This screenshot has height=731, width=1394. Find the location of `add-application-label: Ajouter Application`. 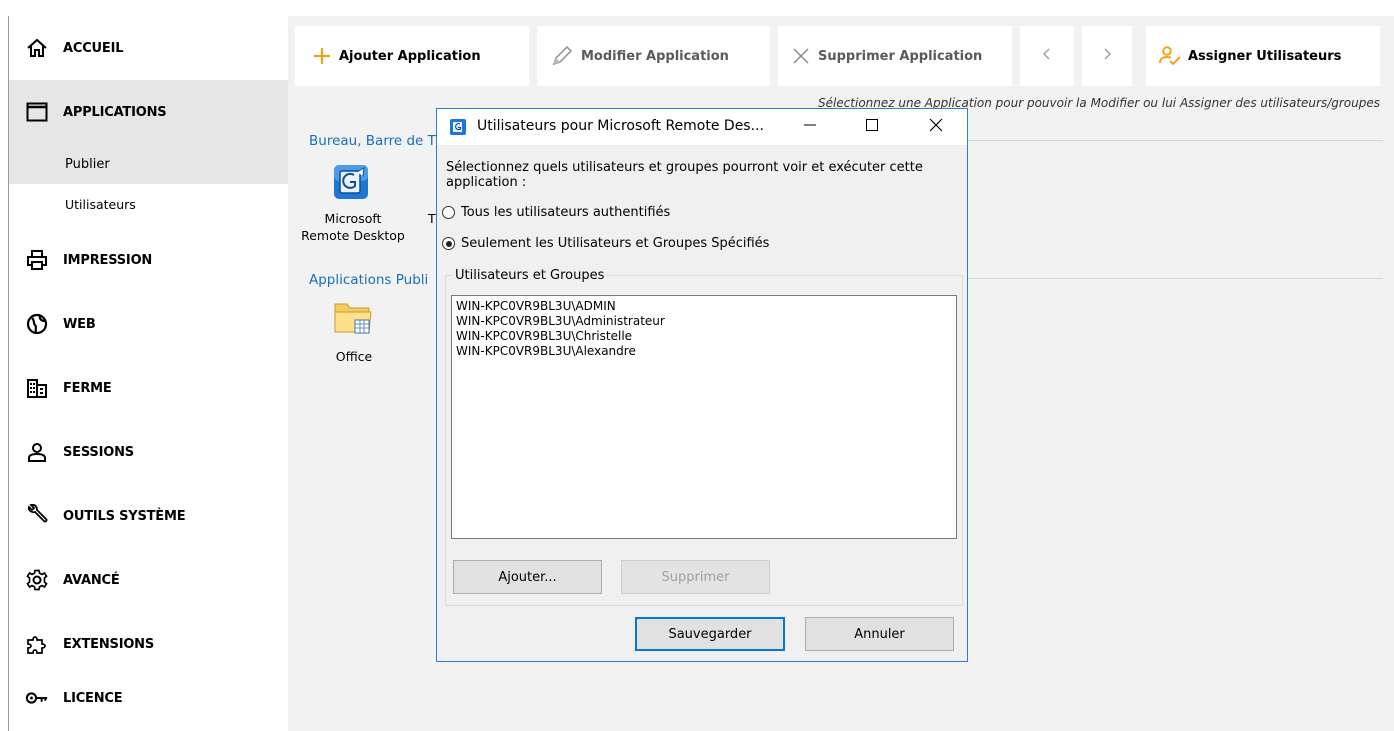

add-application-label: Ajouter Application is located at coordinates (410, 56).